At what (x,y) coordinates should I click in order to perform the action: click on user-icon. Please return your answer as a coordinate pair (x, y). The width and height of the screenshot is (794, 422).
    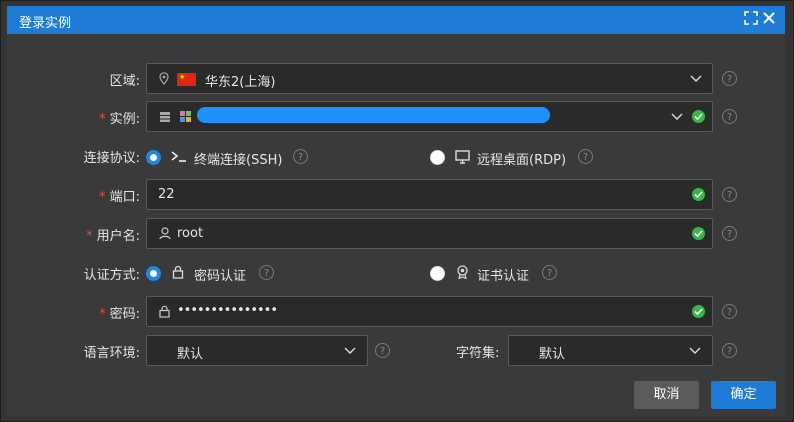
    Looking at the image, I should click on (165, 233).